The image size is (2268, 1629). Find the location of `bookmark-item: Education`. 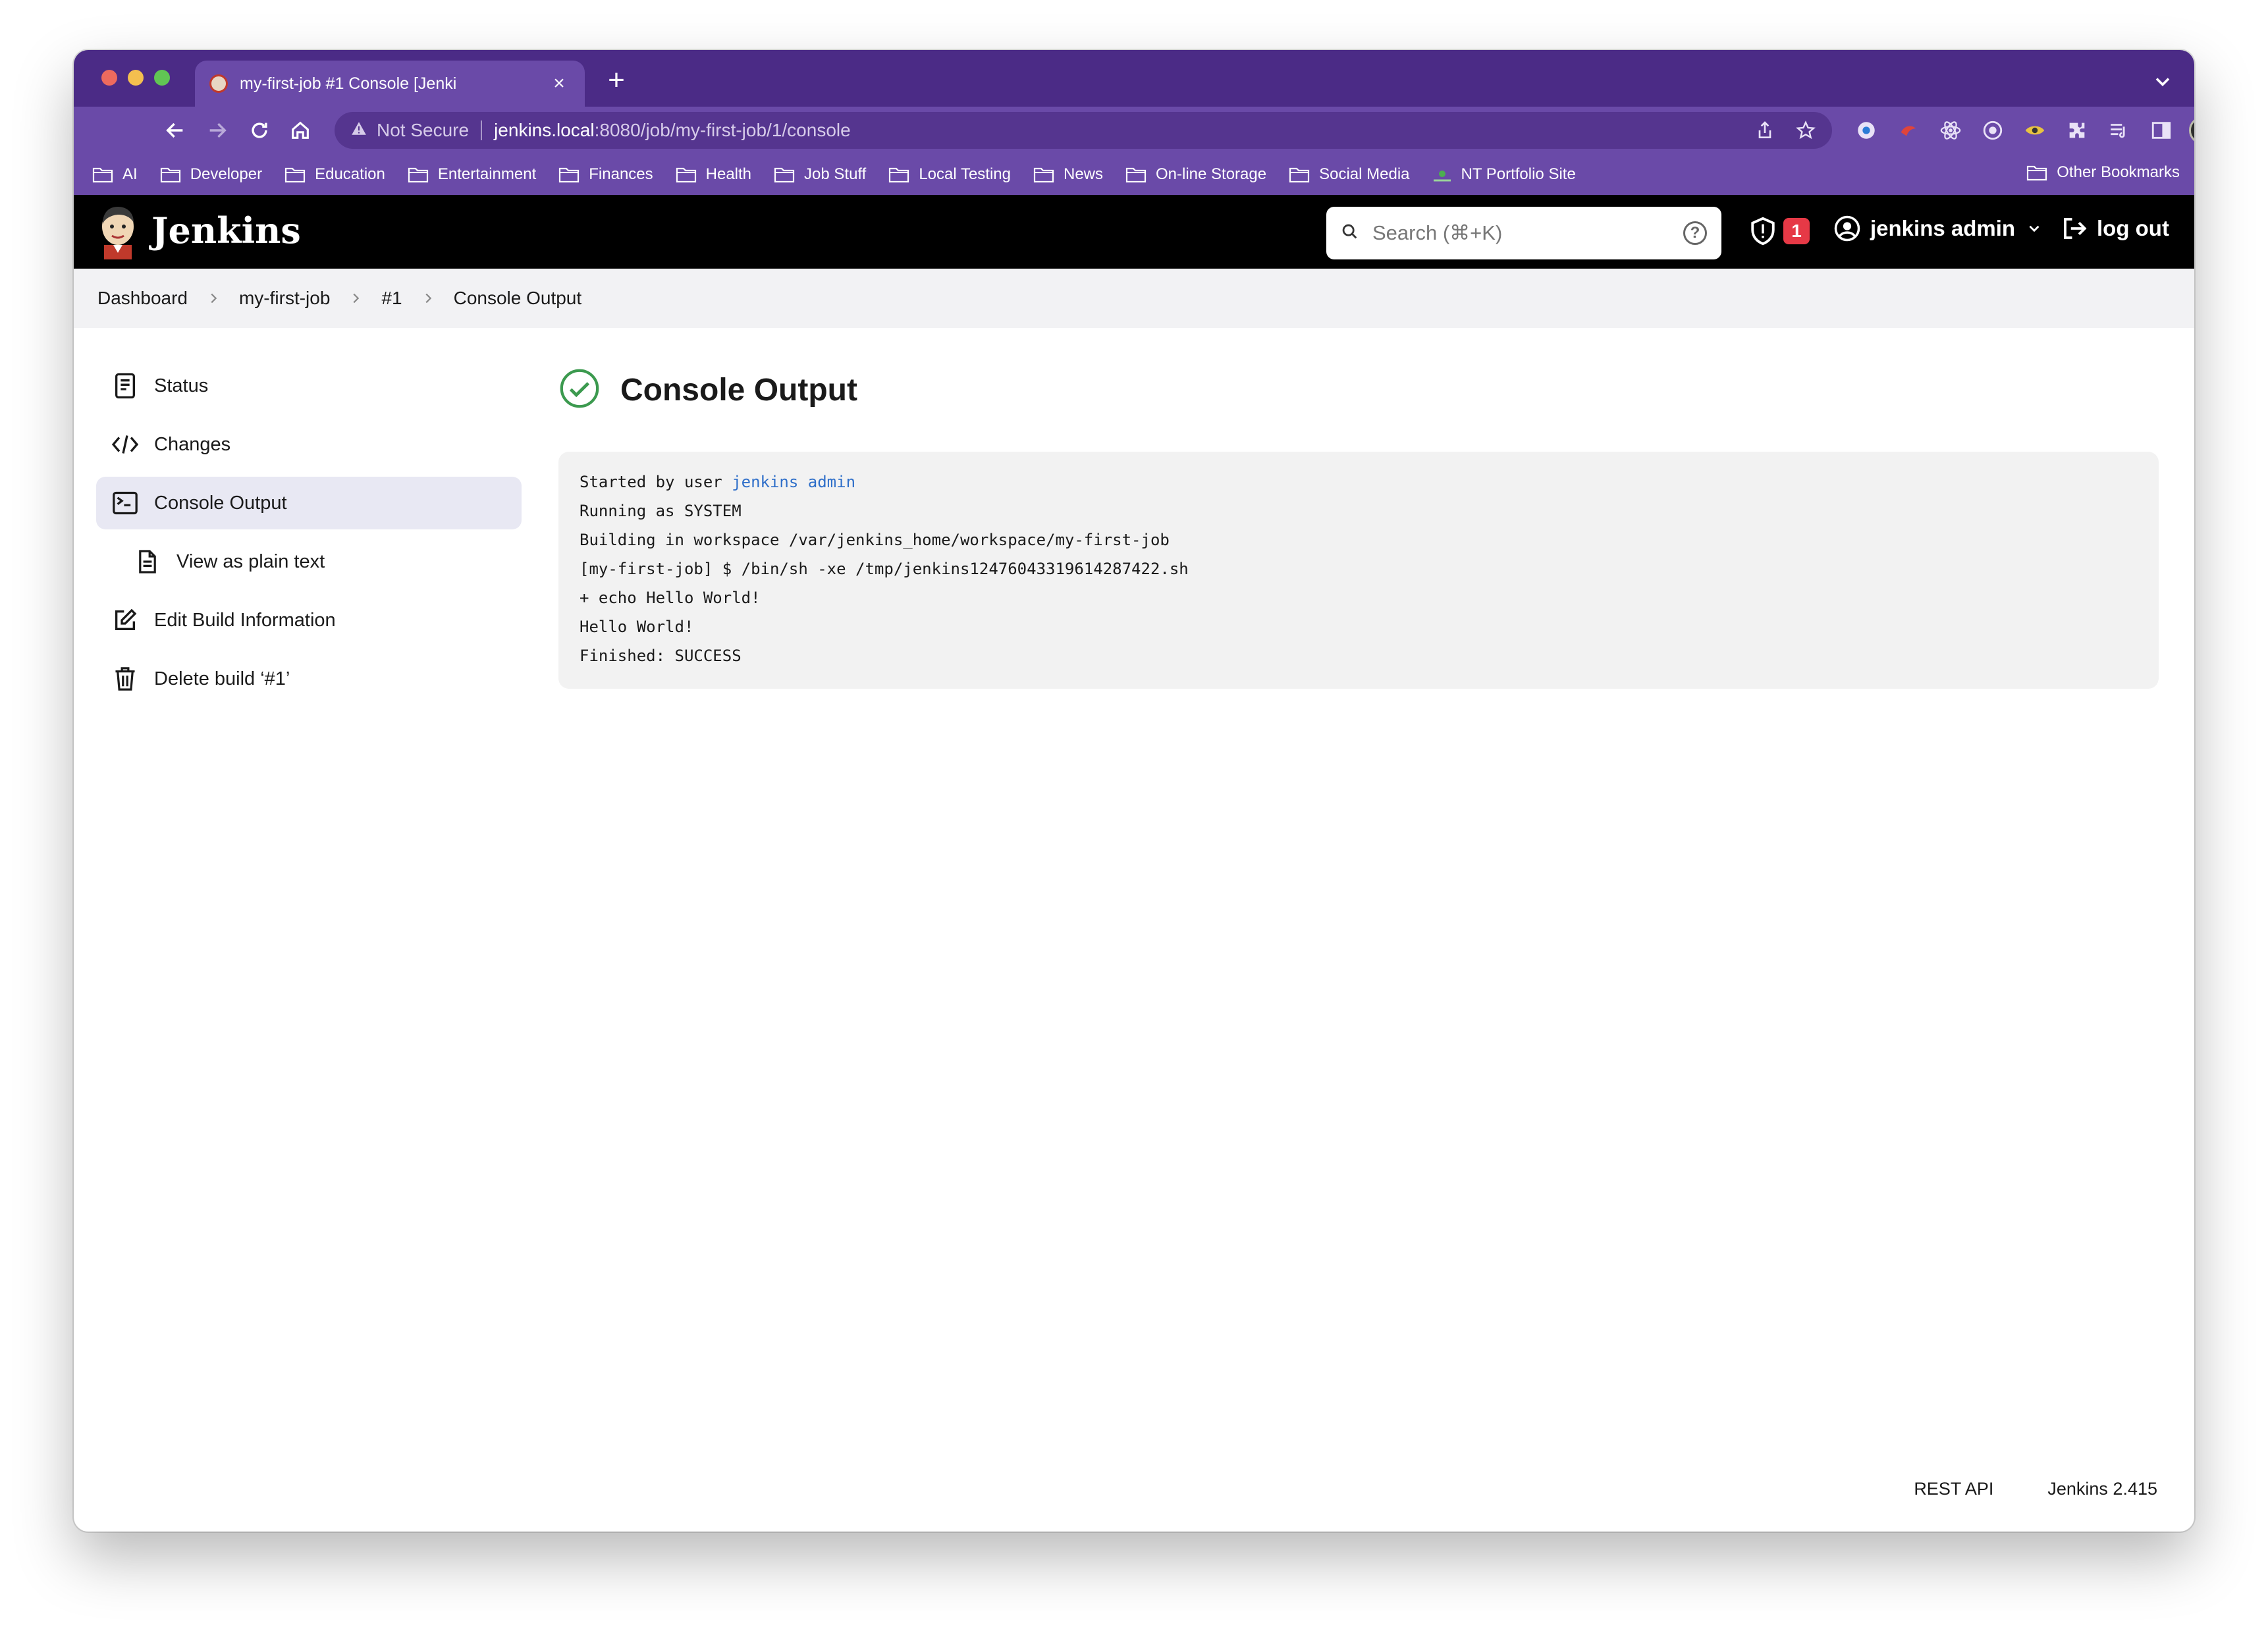

bookmark-item: Education is located at coordinates (334, 174).